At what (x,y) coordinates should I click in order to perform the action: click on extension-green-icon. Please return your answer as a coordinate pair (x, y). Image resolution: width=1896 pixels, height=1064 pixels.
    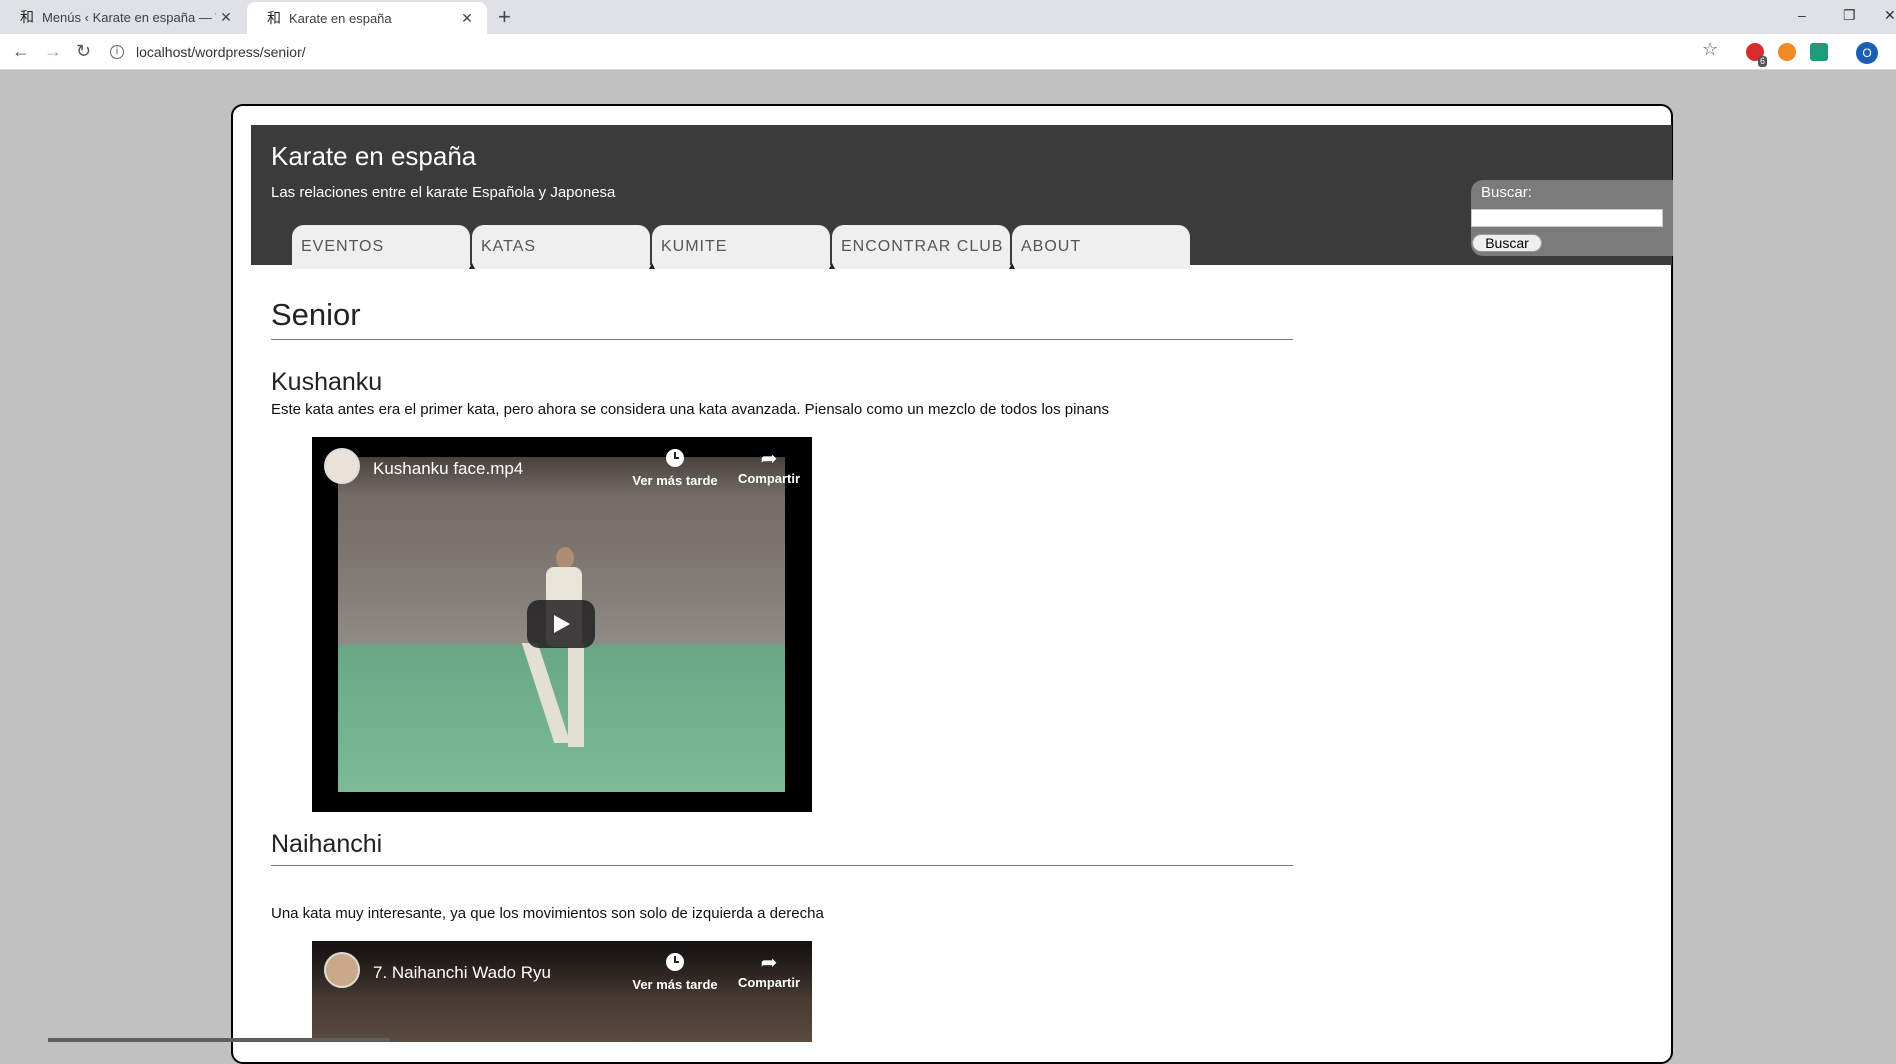
    Looking at the image, I should click on (1819, 52).